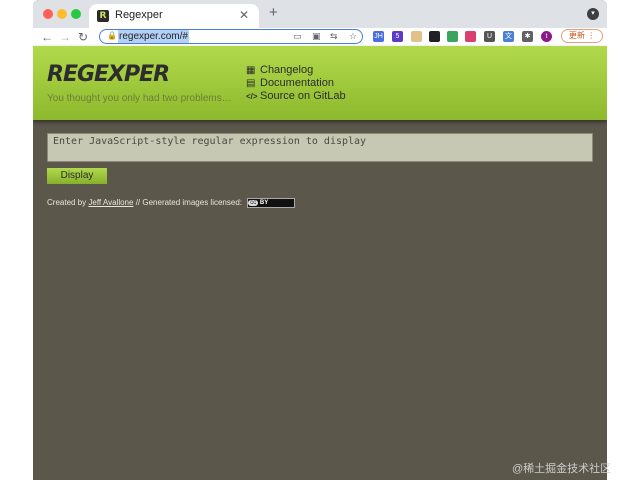  Describe the element at coordinates (397, 36) in the screenshot. I see `badge-ext-icon: 5` at that location.